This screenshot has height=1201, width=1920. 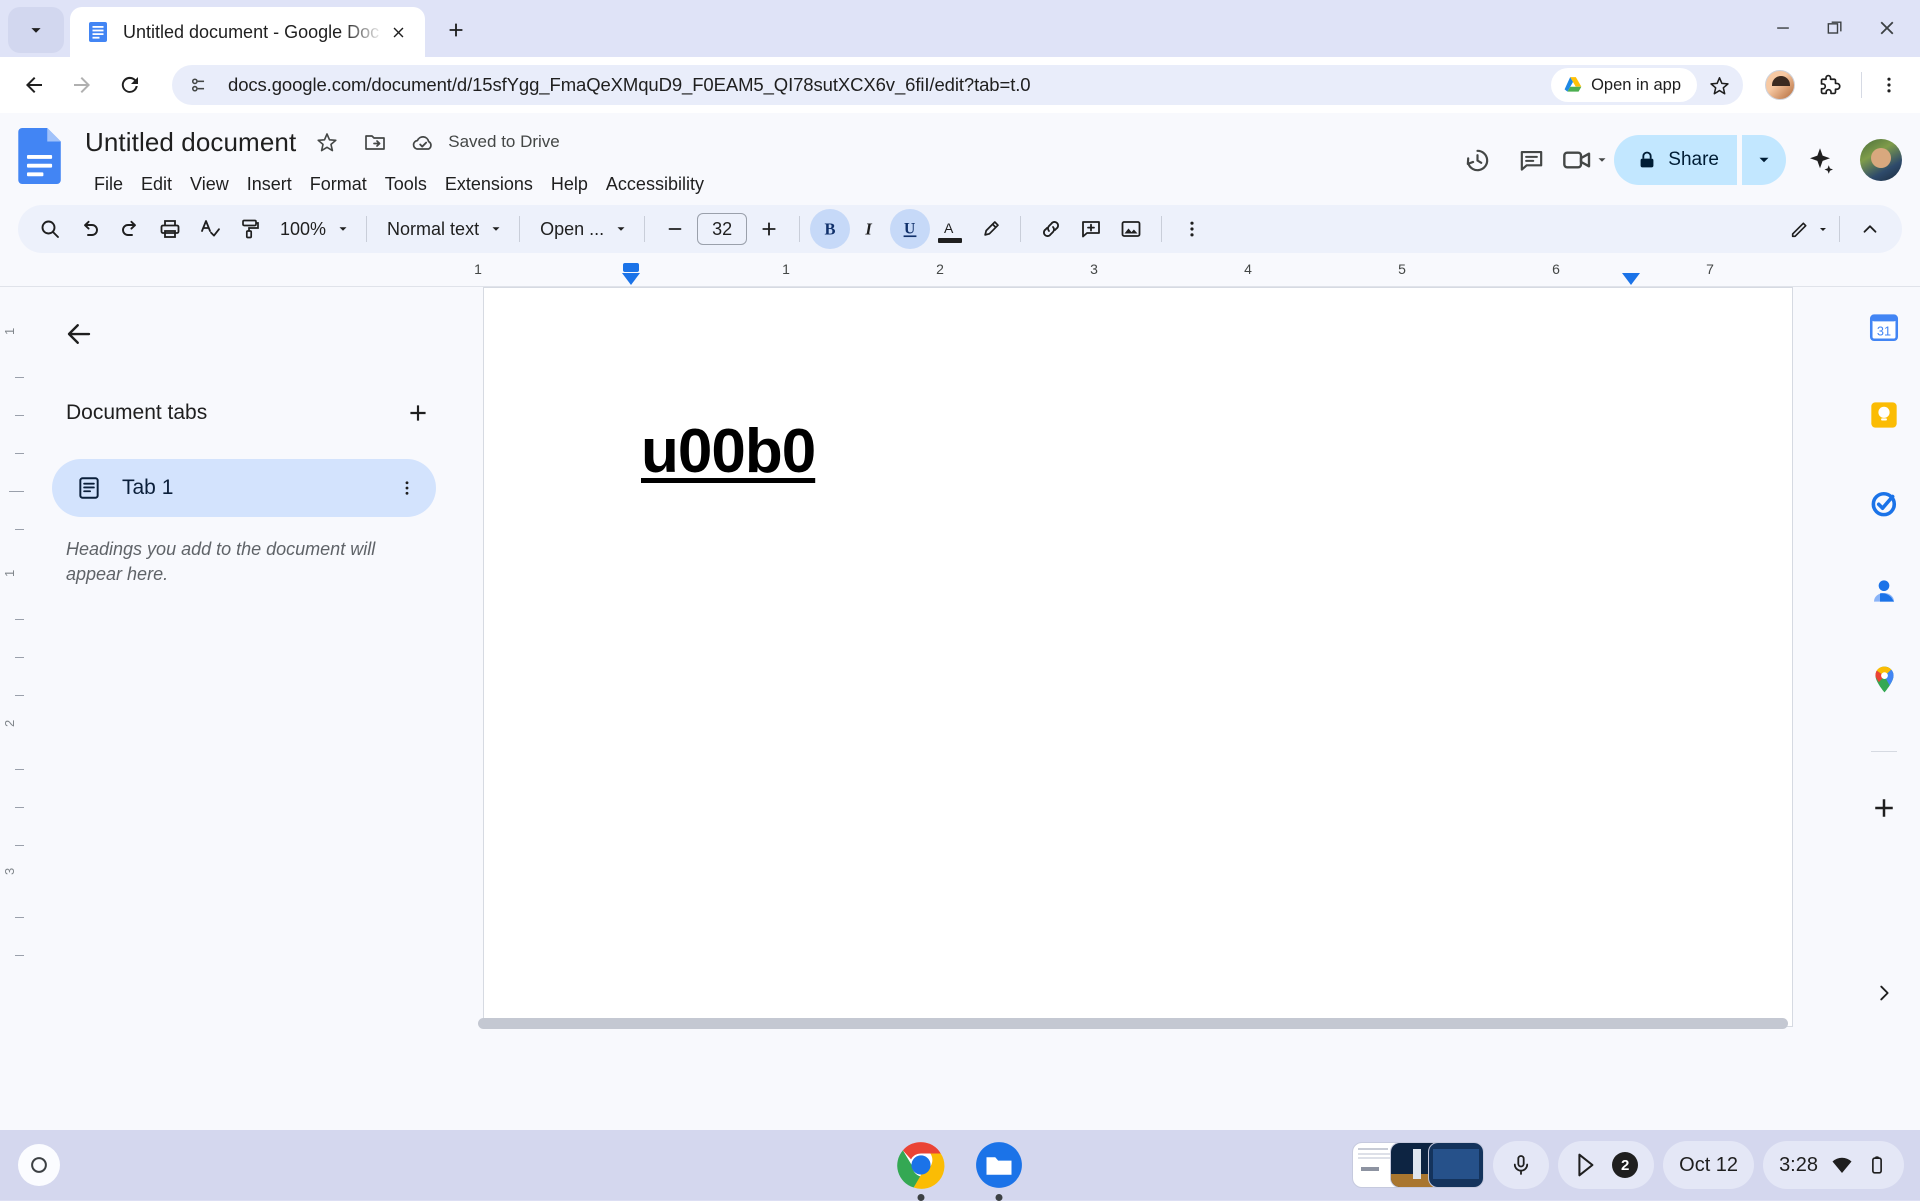 I want to click on site-settings-icon, so click(x=199, y=85).